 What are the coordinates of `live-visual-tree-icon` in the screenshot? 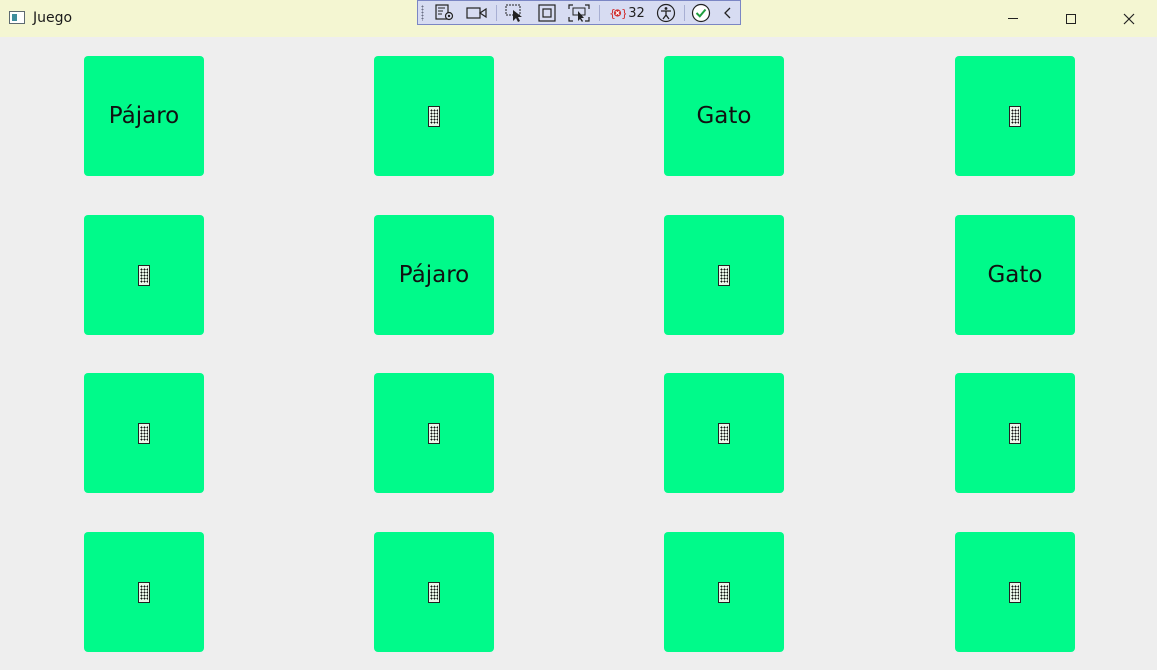 It's located at (445, 13).